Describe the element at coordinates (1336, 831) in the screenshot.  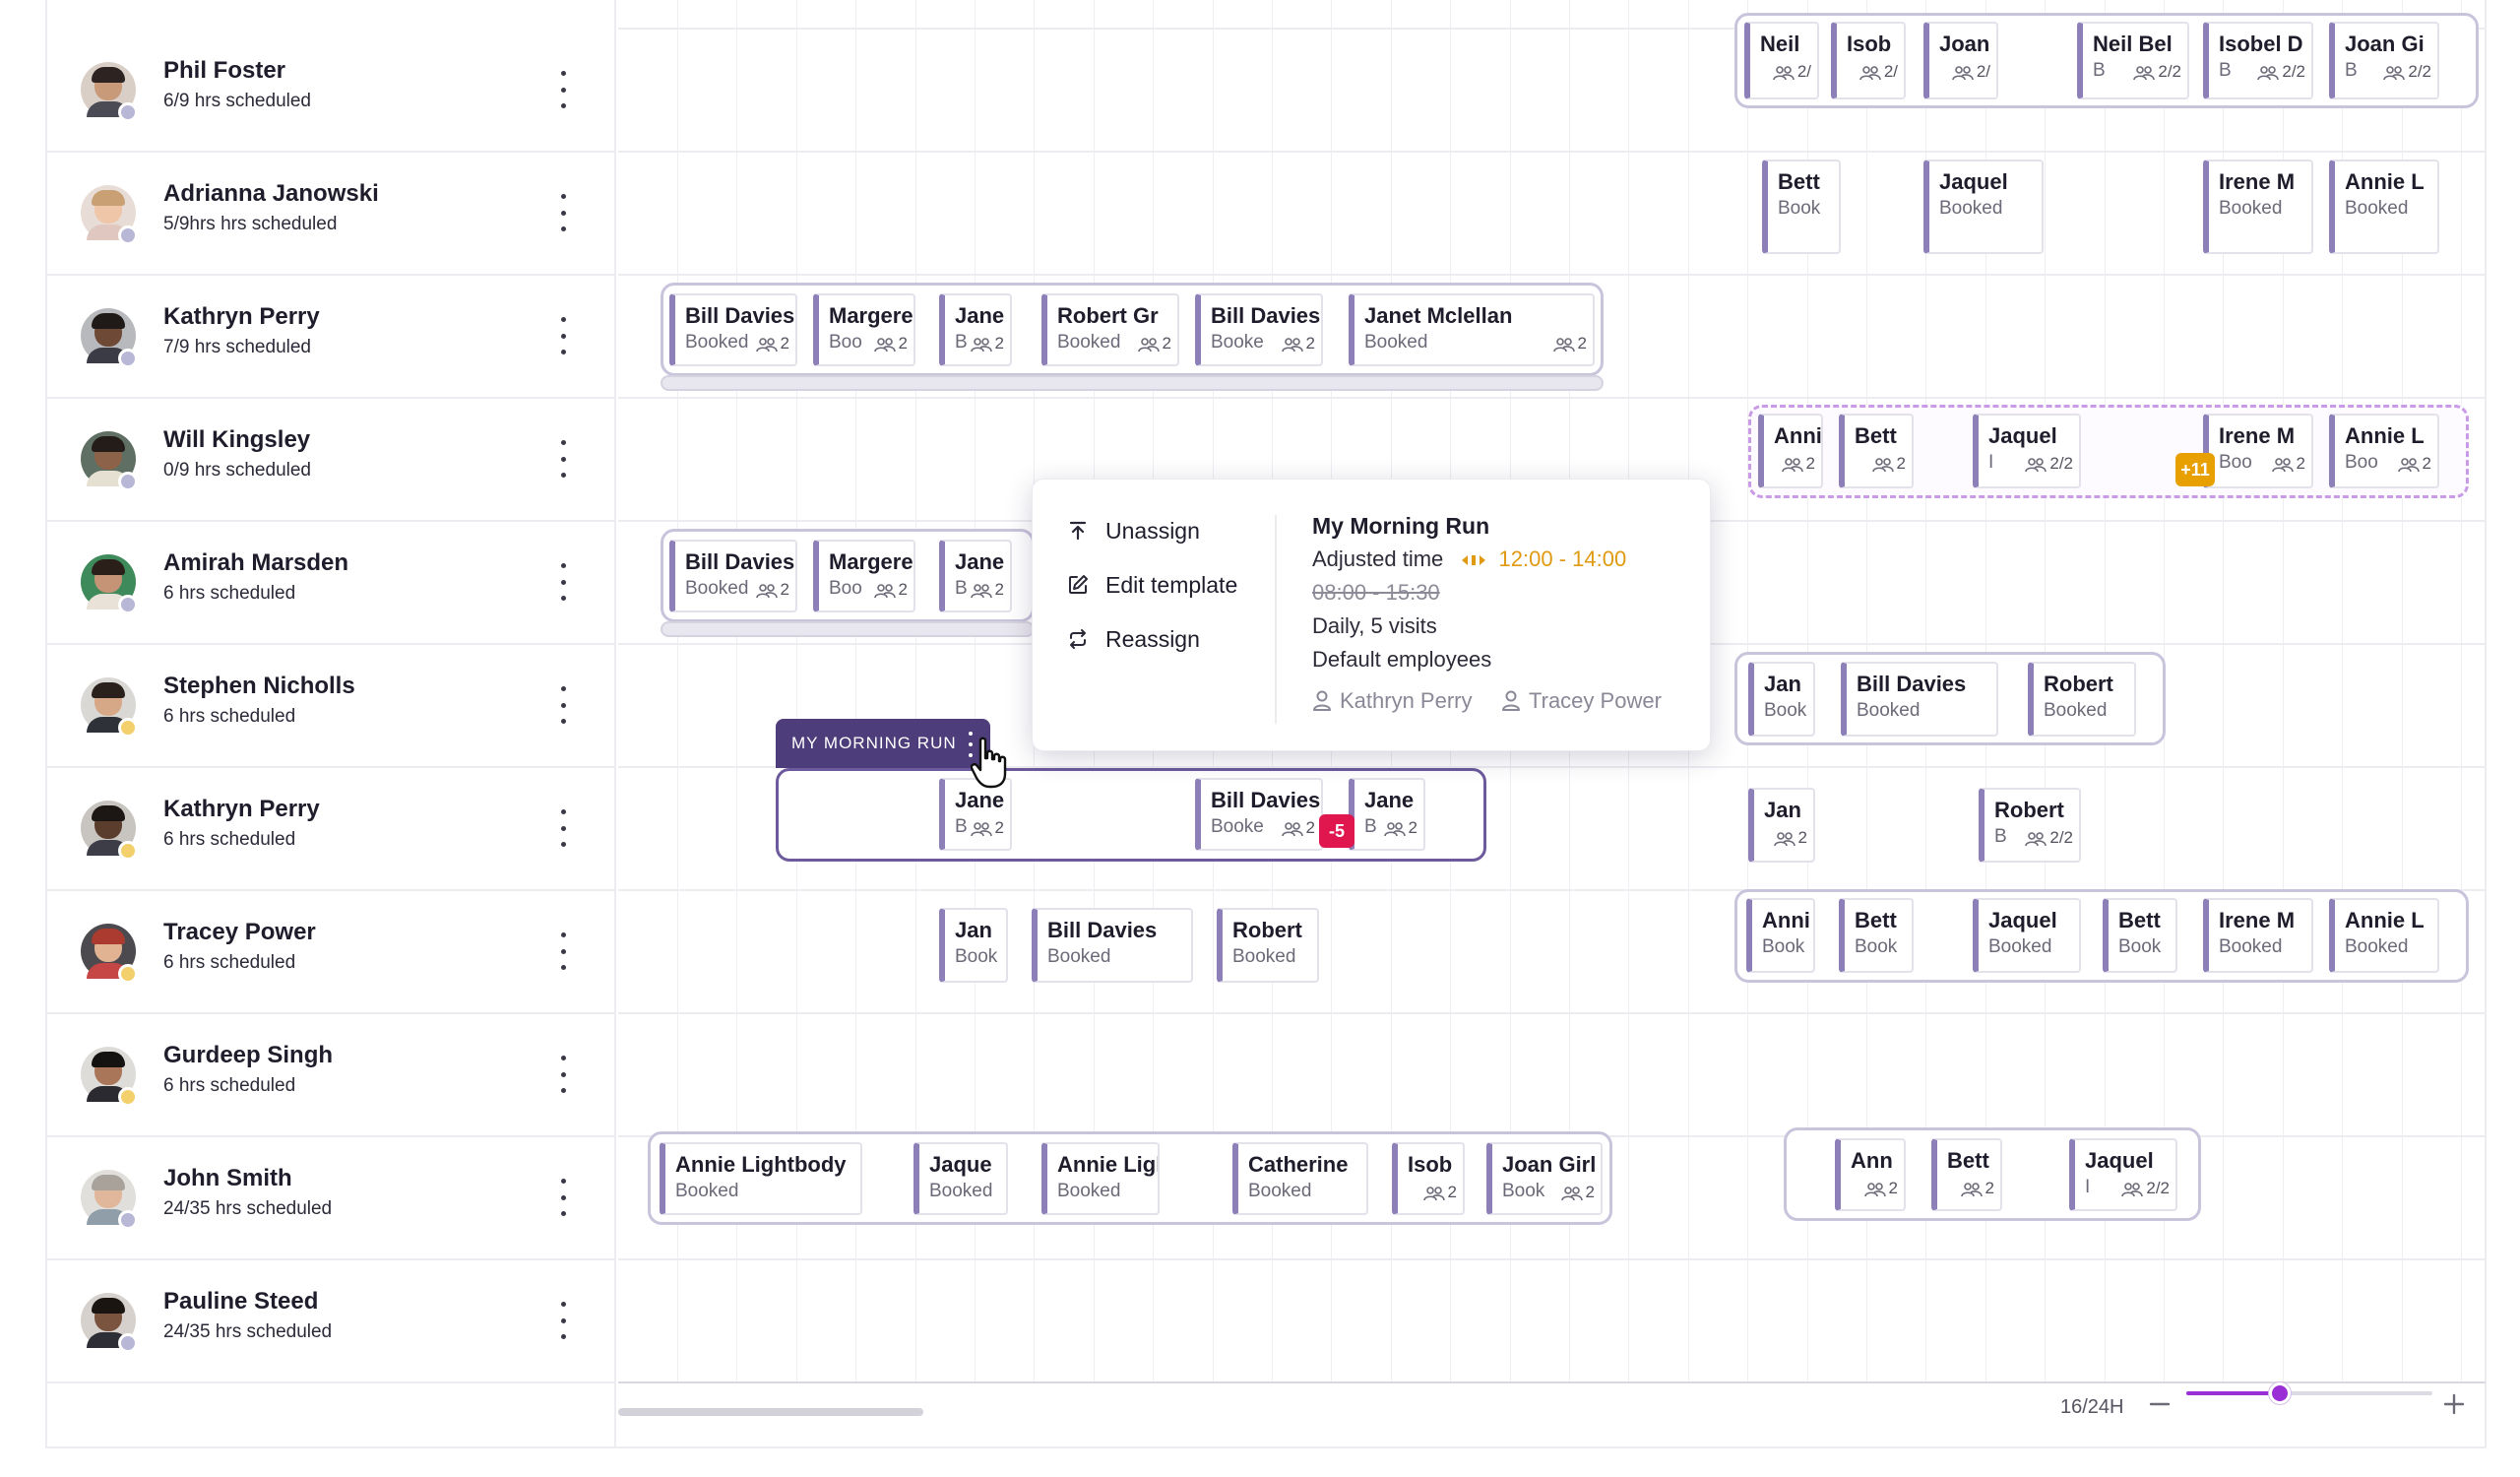
I see `negative-badge: -5` at that location.